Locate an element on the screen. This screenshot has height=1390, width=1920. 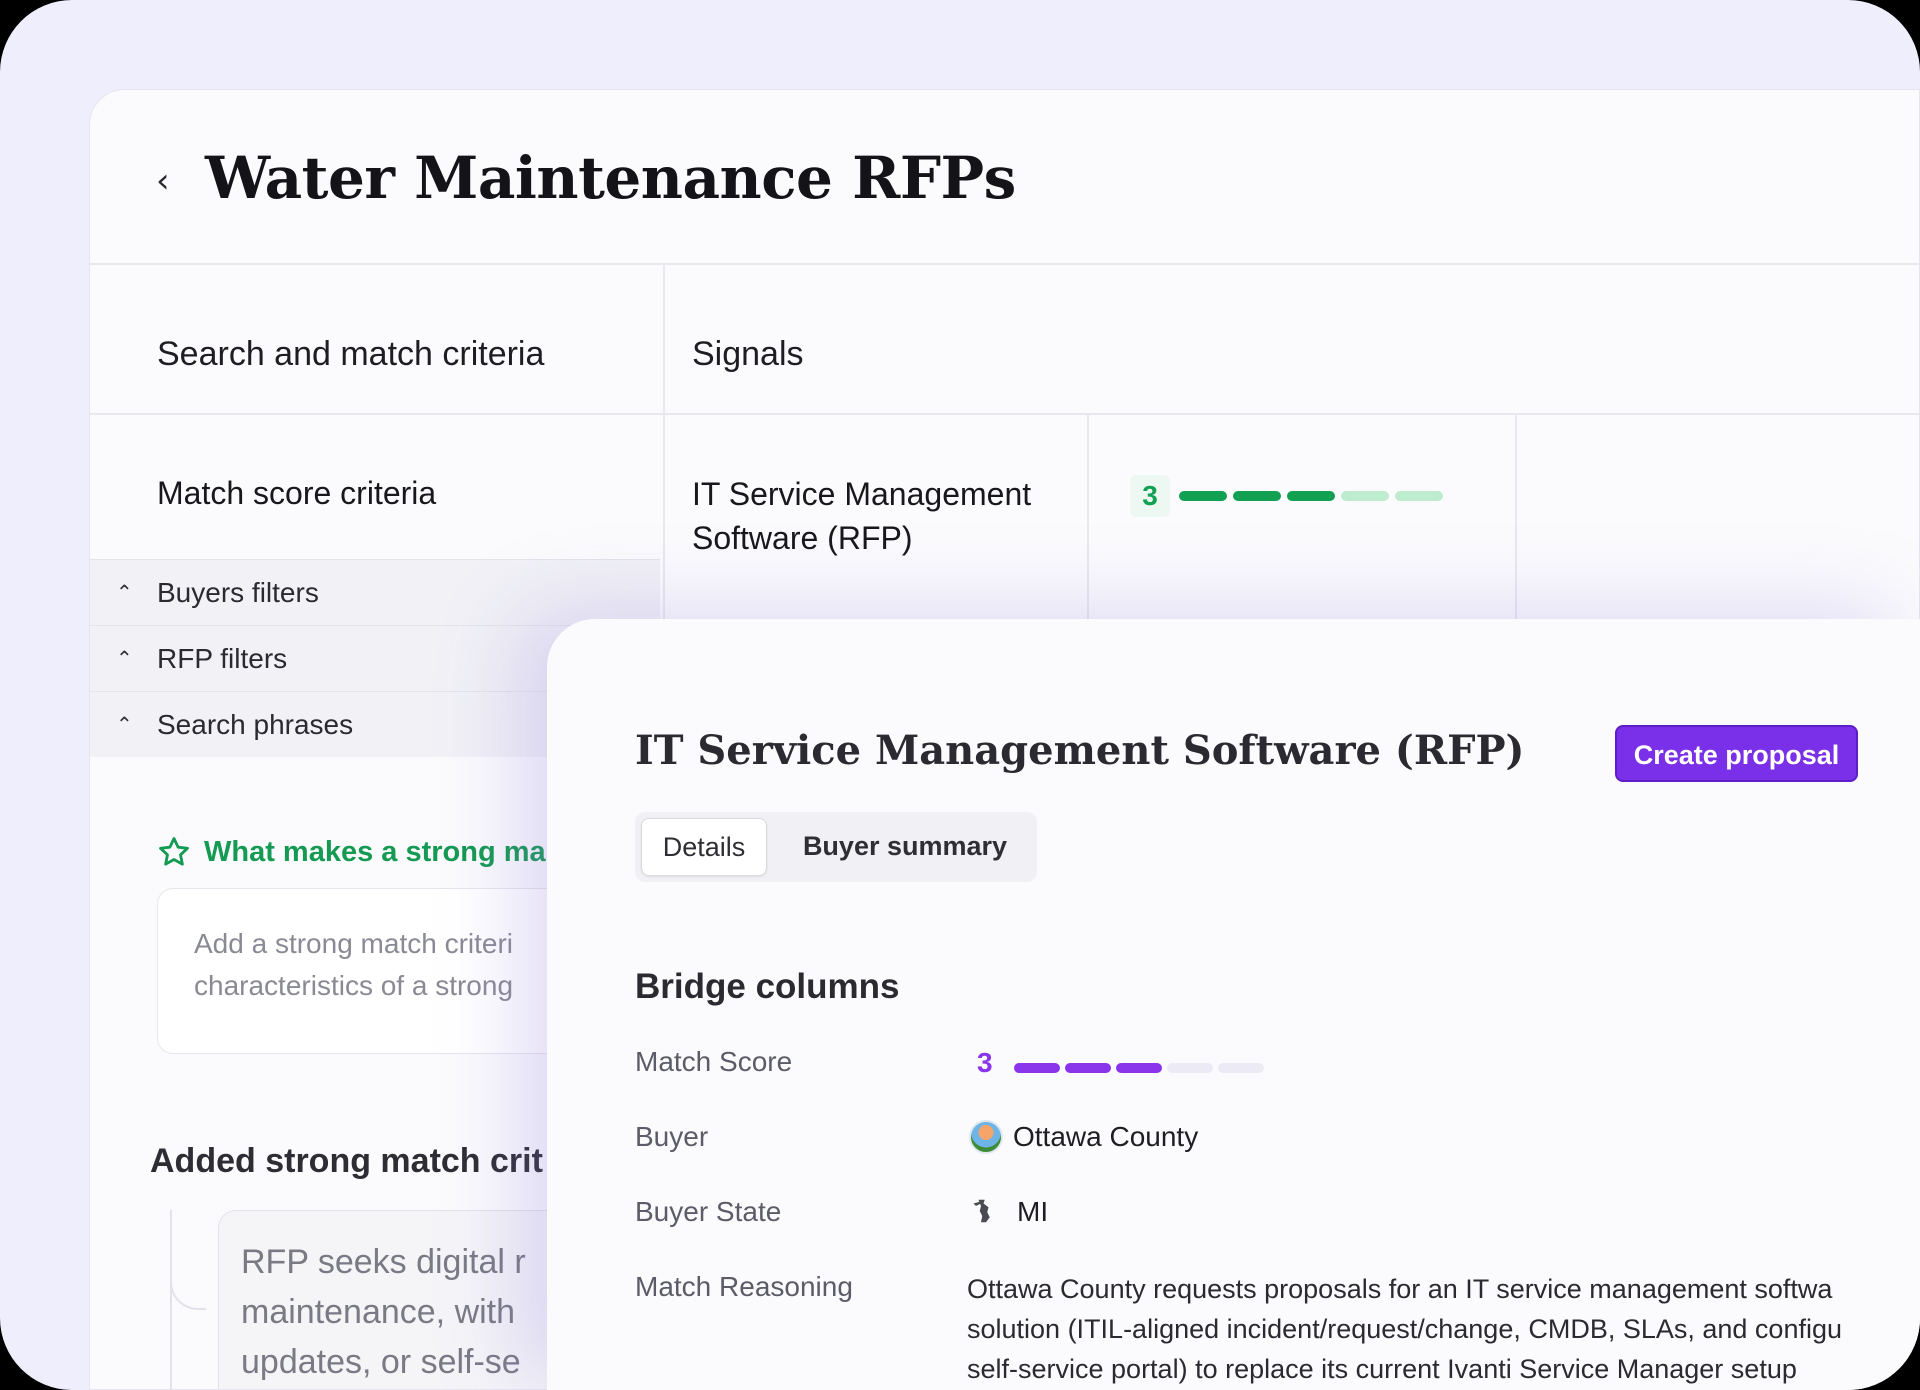
page-header: ‹ Water Maintenance RFPs is located at coordinates (1004, 177).